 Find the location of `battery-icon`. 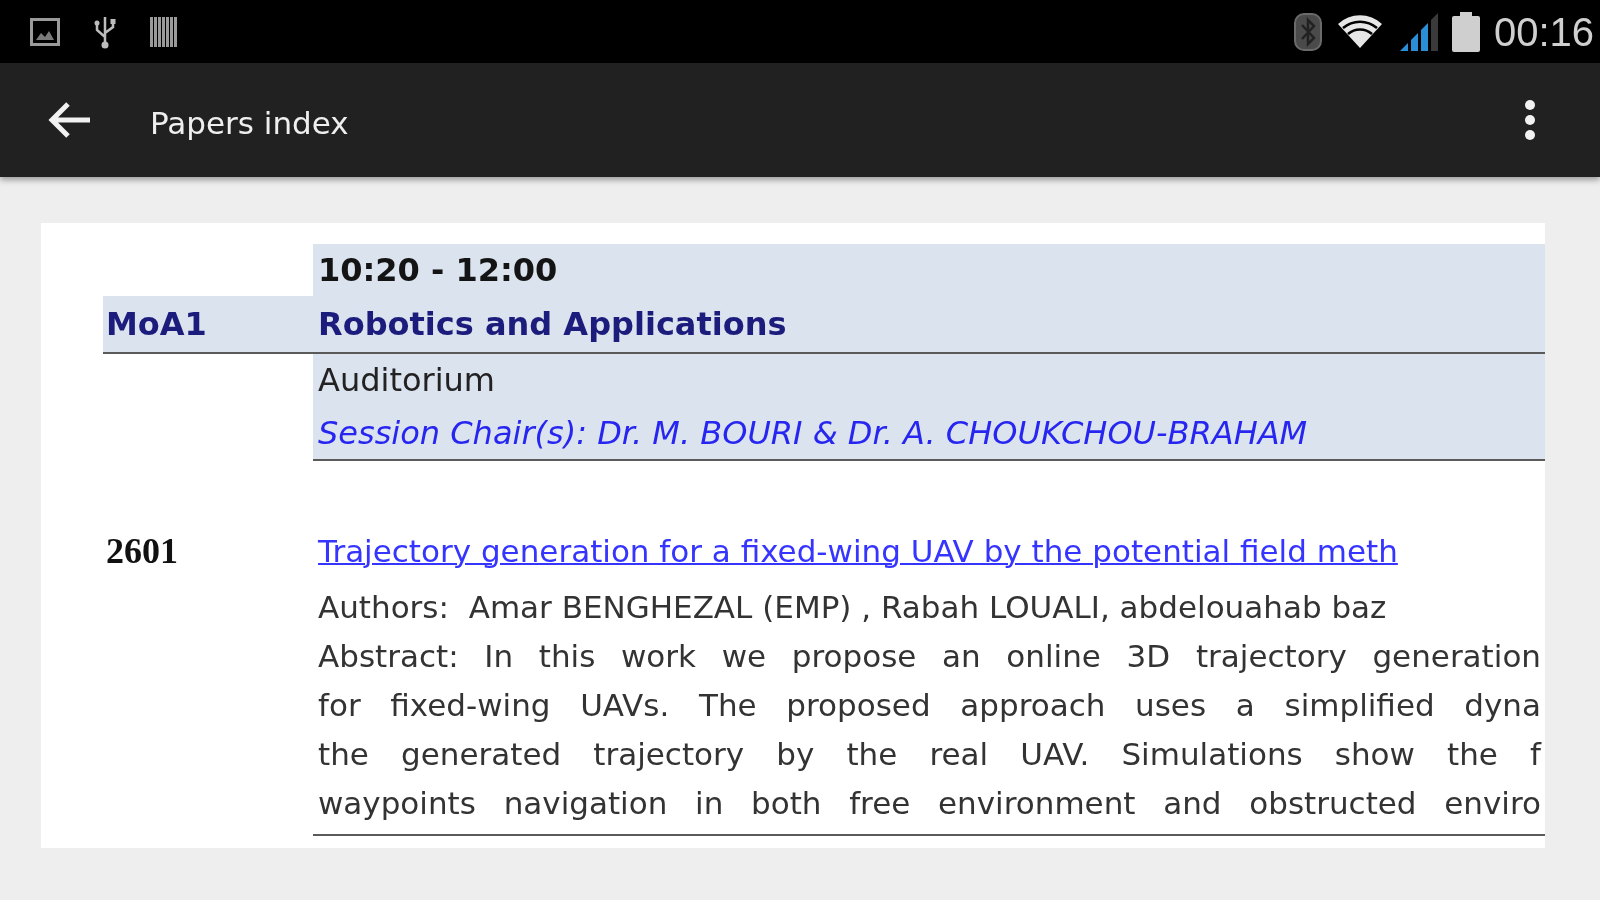

battery-icon is located at coordinates (1465, 31).